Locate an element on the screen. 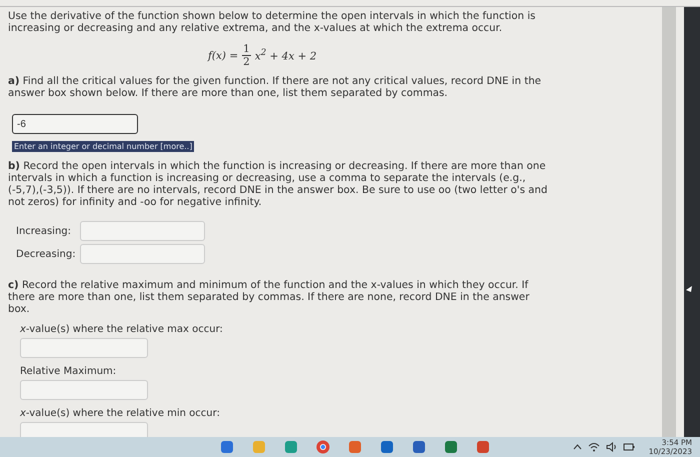 The height and width of the screenshot is (457, 700). chevron-up-icon is located at coordinates (577, 447).